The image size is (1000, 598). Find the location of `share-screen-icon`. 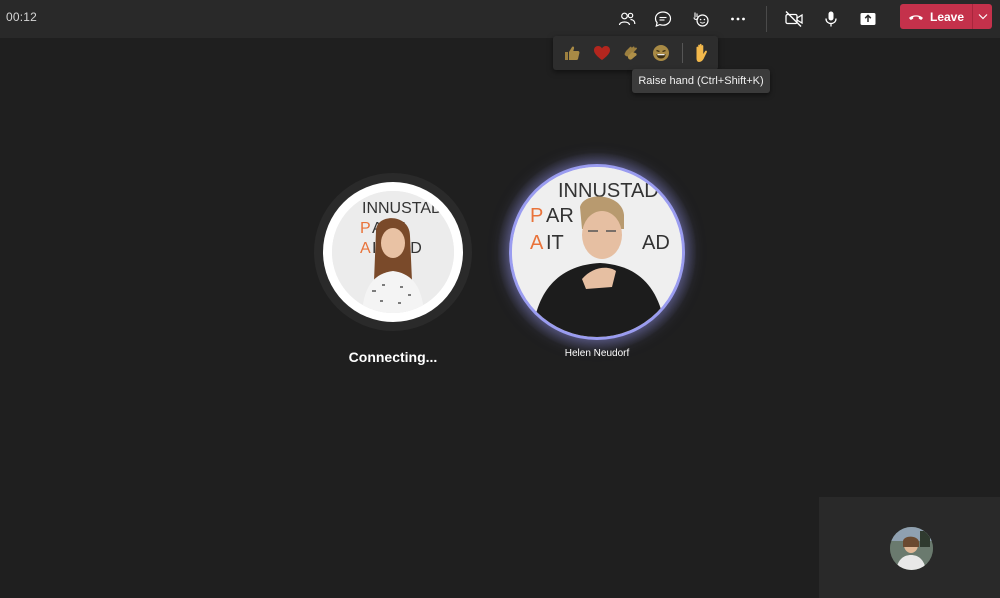

share-screen-icon is located at coordinates (868, 19).